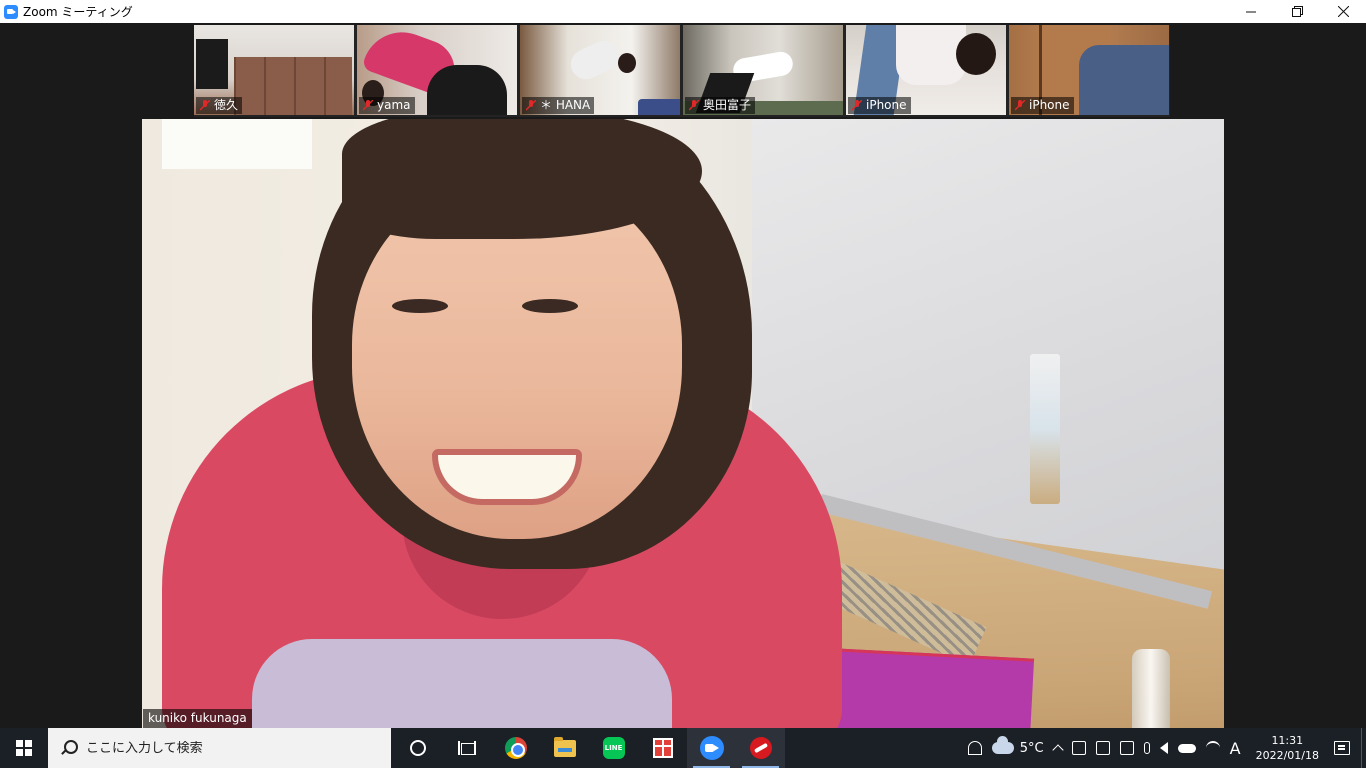 This screenshot has height=768, width=1366. I want to click on participant-name: ＊ HANA, so click(565, 105).